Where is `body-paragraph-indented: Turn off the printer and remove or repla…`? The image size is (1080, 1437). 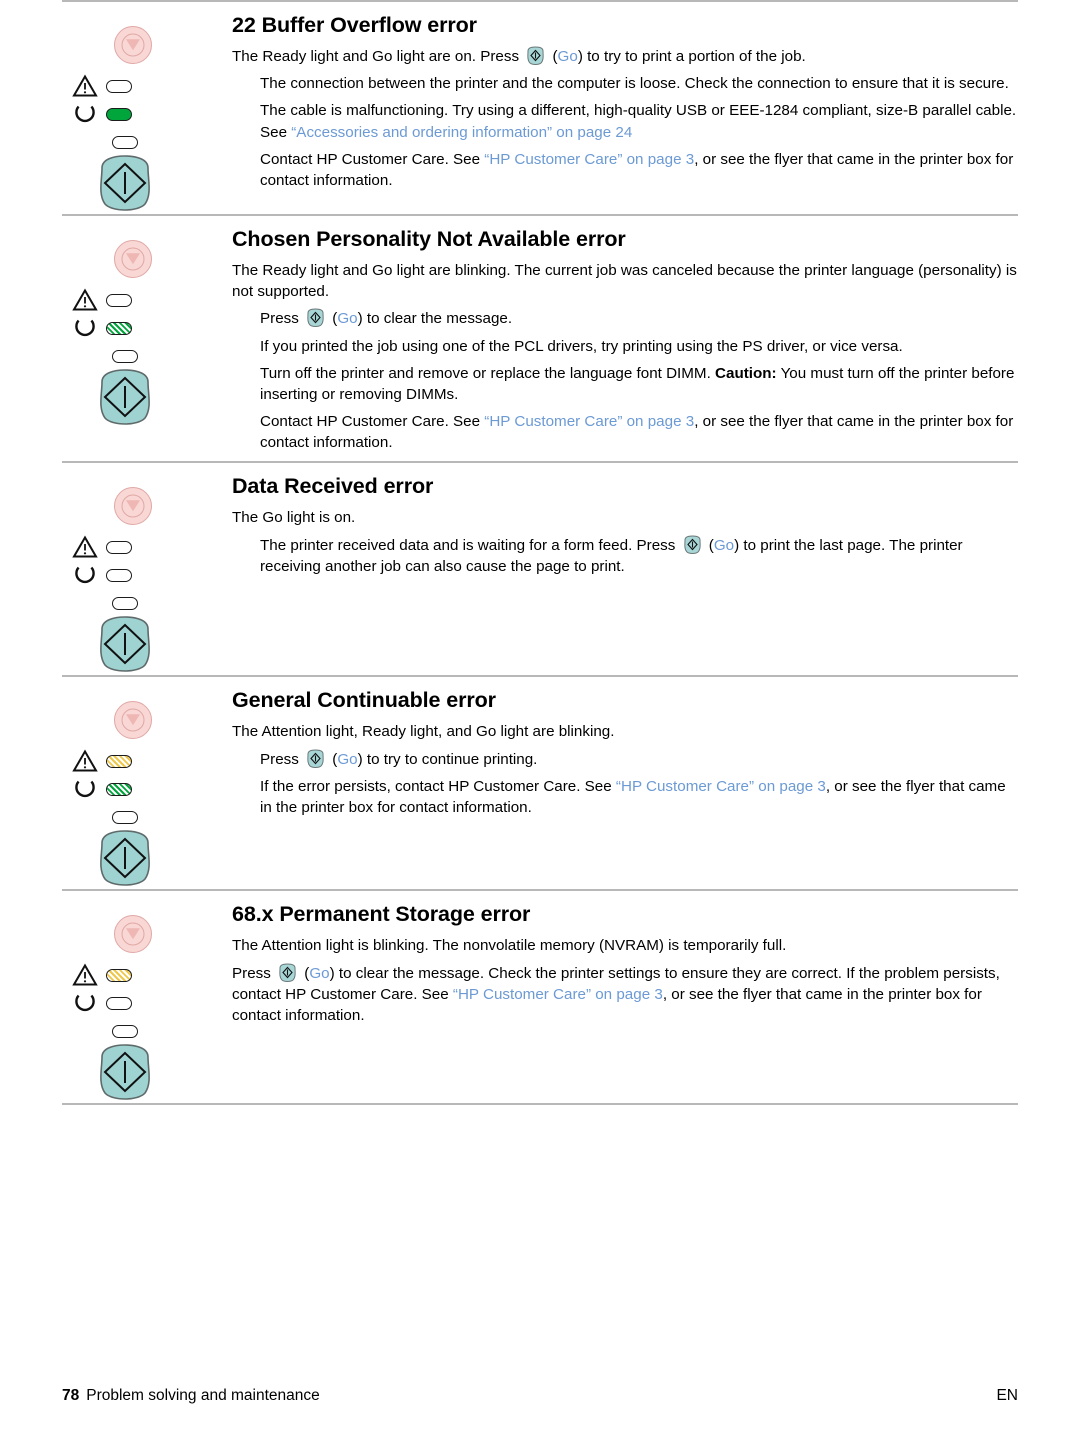
body-paragraph-indented: Turn off the printer and remove or repla… is located at coordinates (639, 384).